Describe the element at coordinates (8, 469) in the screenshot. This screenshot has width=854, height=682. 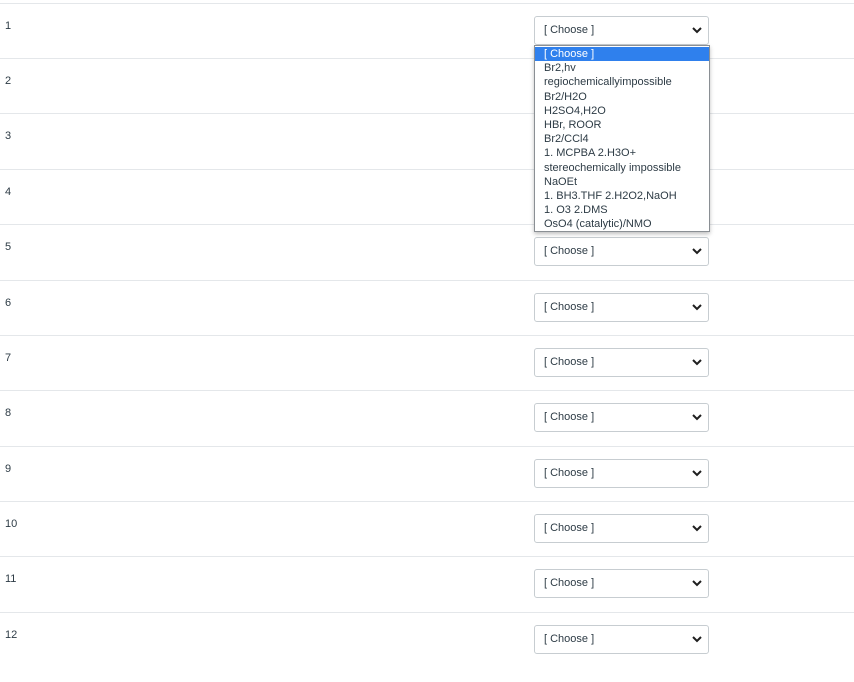
I see `question-number: 9` at that location.